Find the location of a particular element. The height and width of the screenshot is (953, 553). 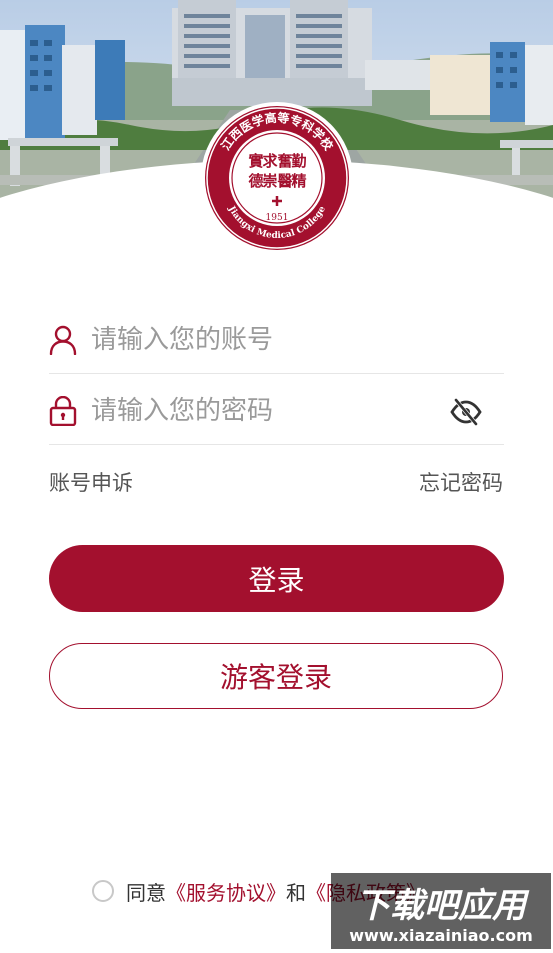

eye-hidden-icon is located at coordinates (466, 412).